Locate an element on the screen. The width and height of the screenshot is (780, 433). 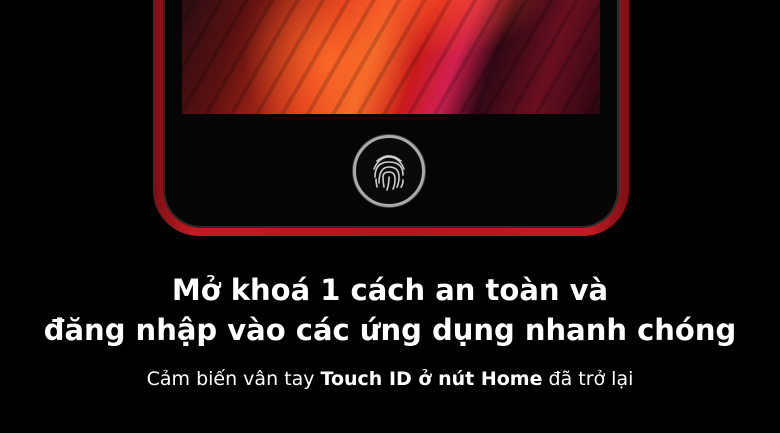
headline-line-1: Mở khoá 1 cách an toàn và is located at coordinates (390, 290).